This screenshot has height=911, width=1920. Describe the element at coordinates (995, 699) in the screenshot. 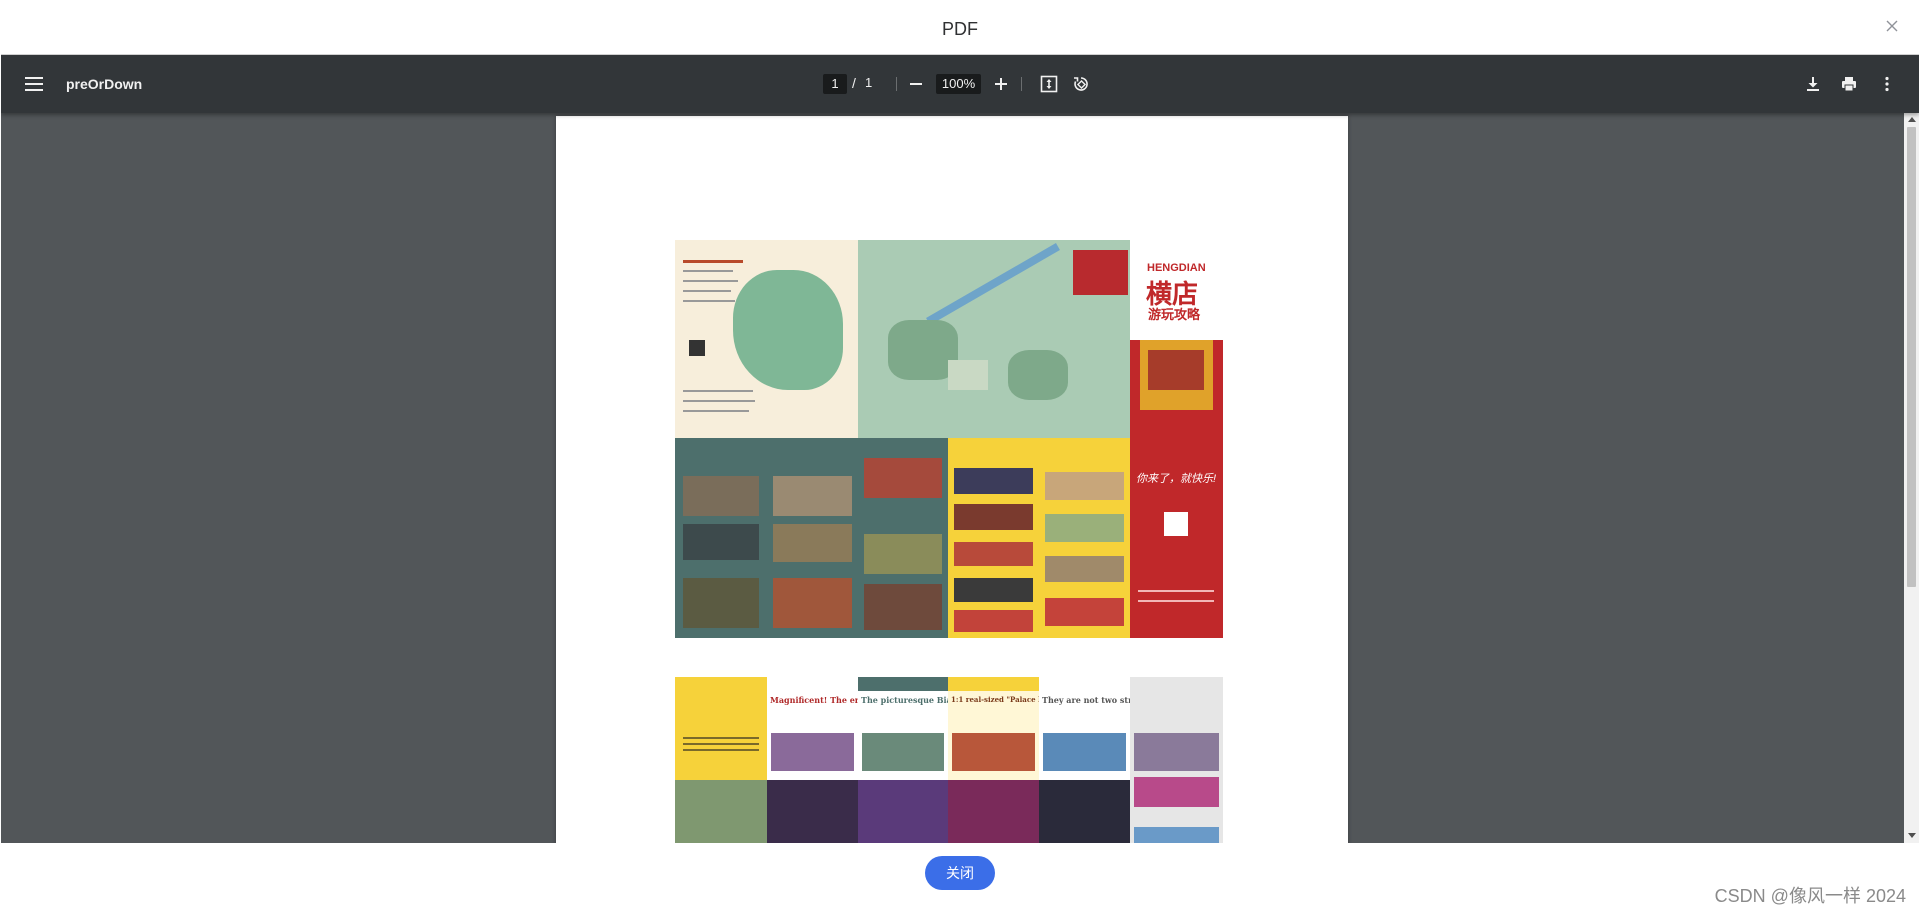

I see `headline-3: 1:1 real-sized "Palace Museum"` at that location.